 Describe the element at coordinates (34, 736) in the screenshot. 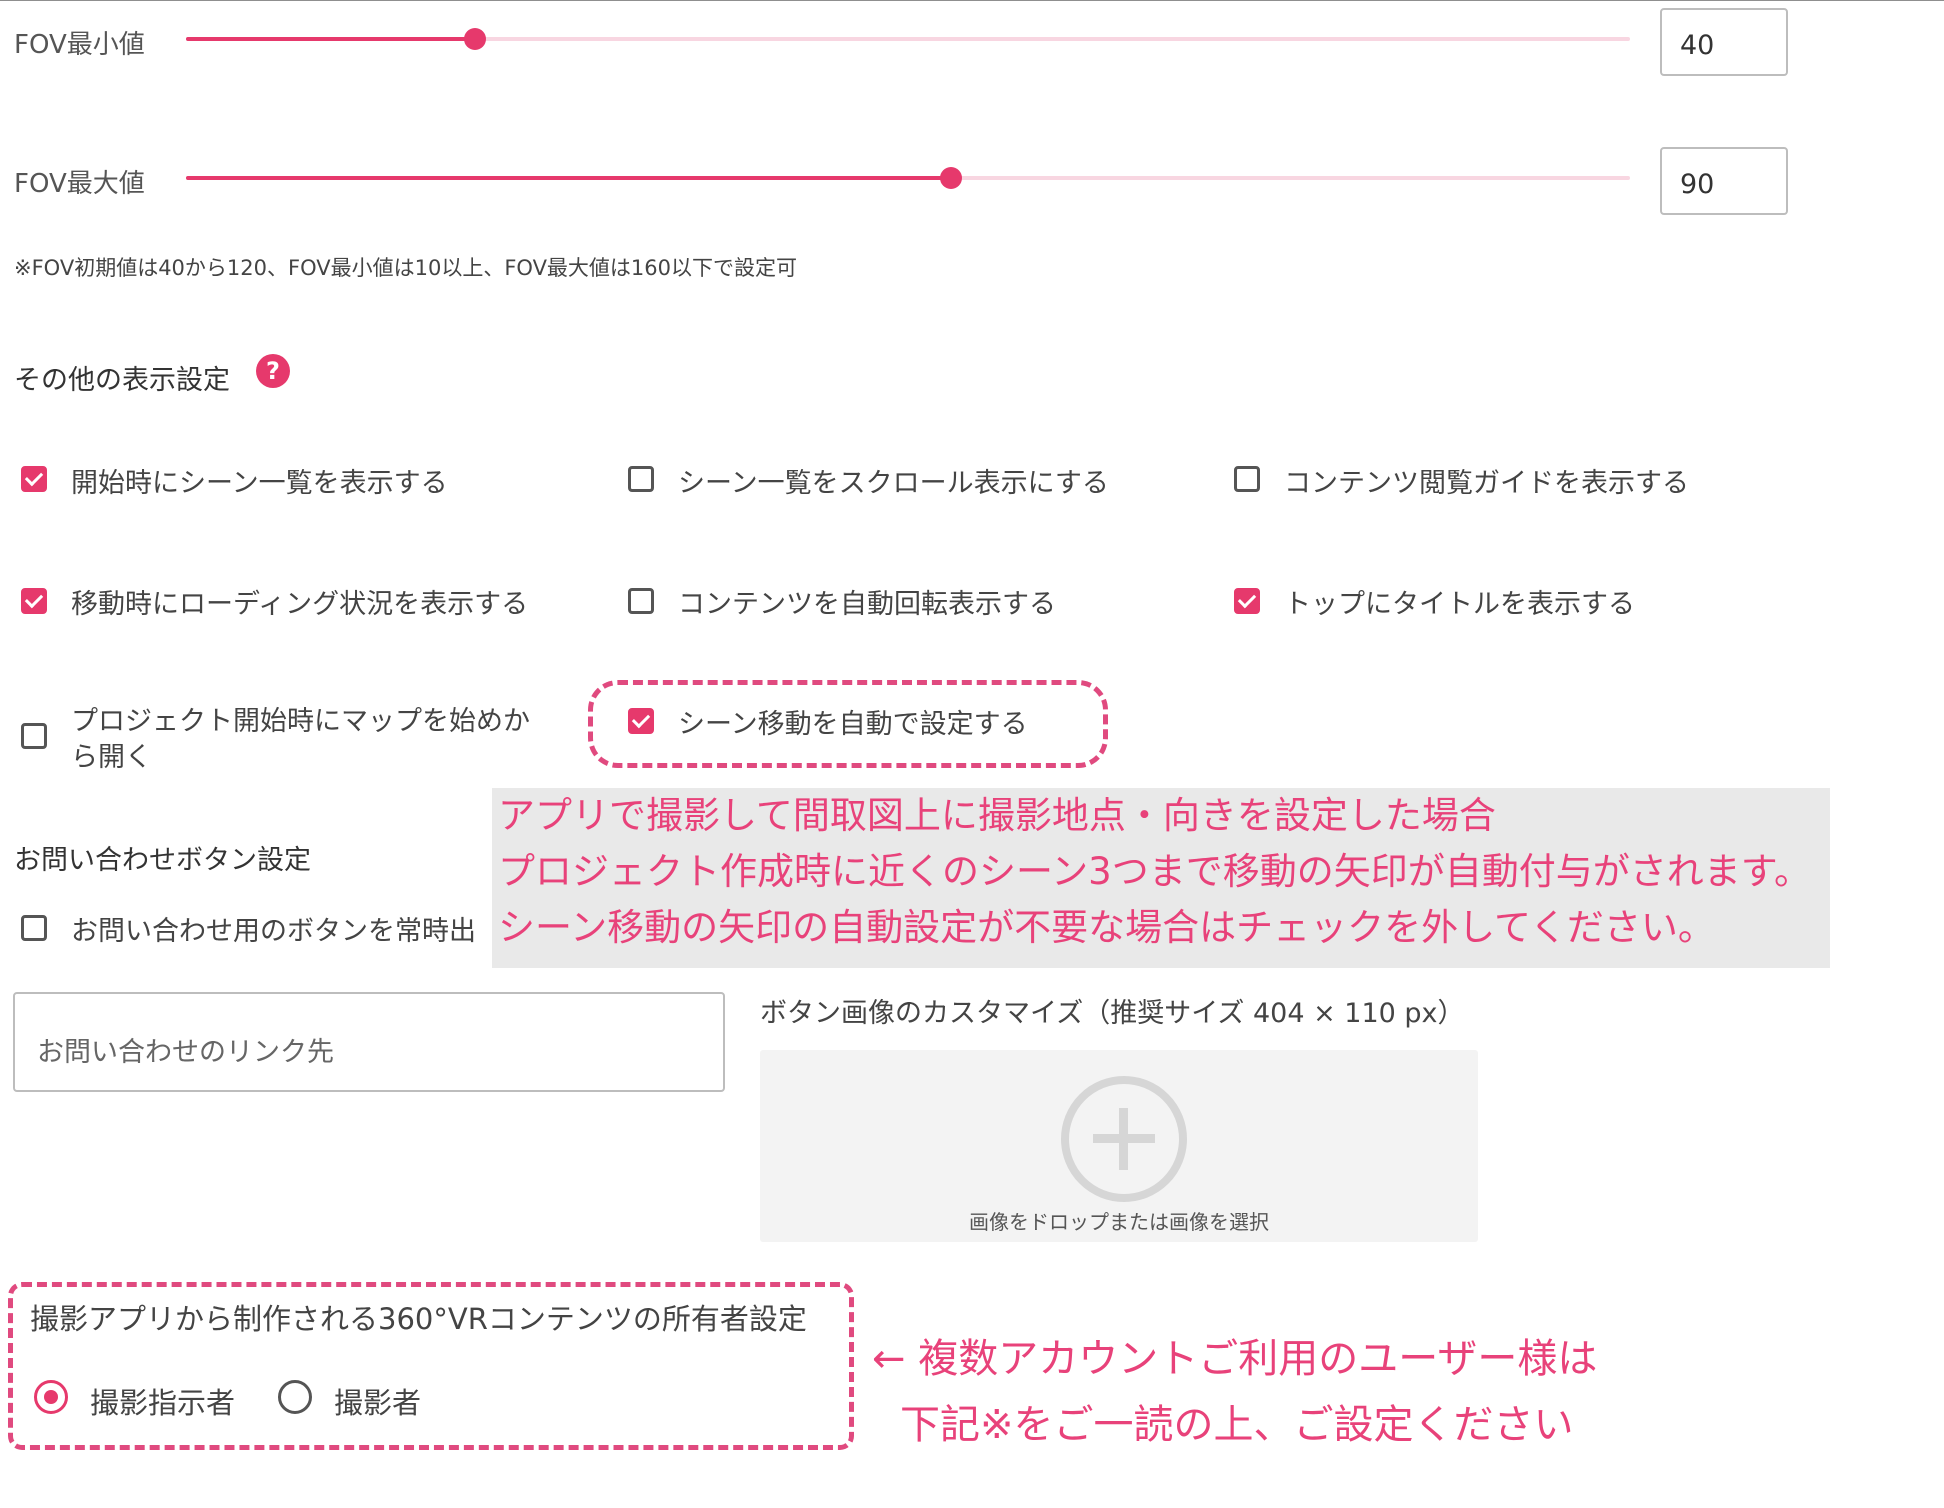

I see `checkbox-open-map-at-start` at that location.